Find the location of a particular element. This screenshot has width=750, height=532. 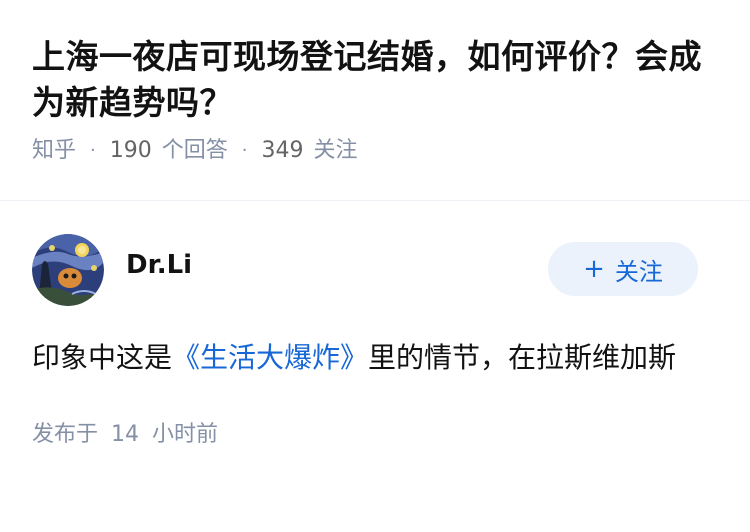

follow-button-label: 关注 is located at coordinates (638, 271).